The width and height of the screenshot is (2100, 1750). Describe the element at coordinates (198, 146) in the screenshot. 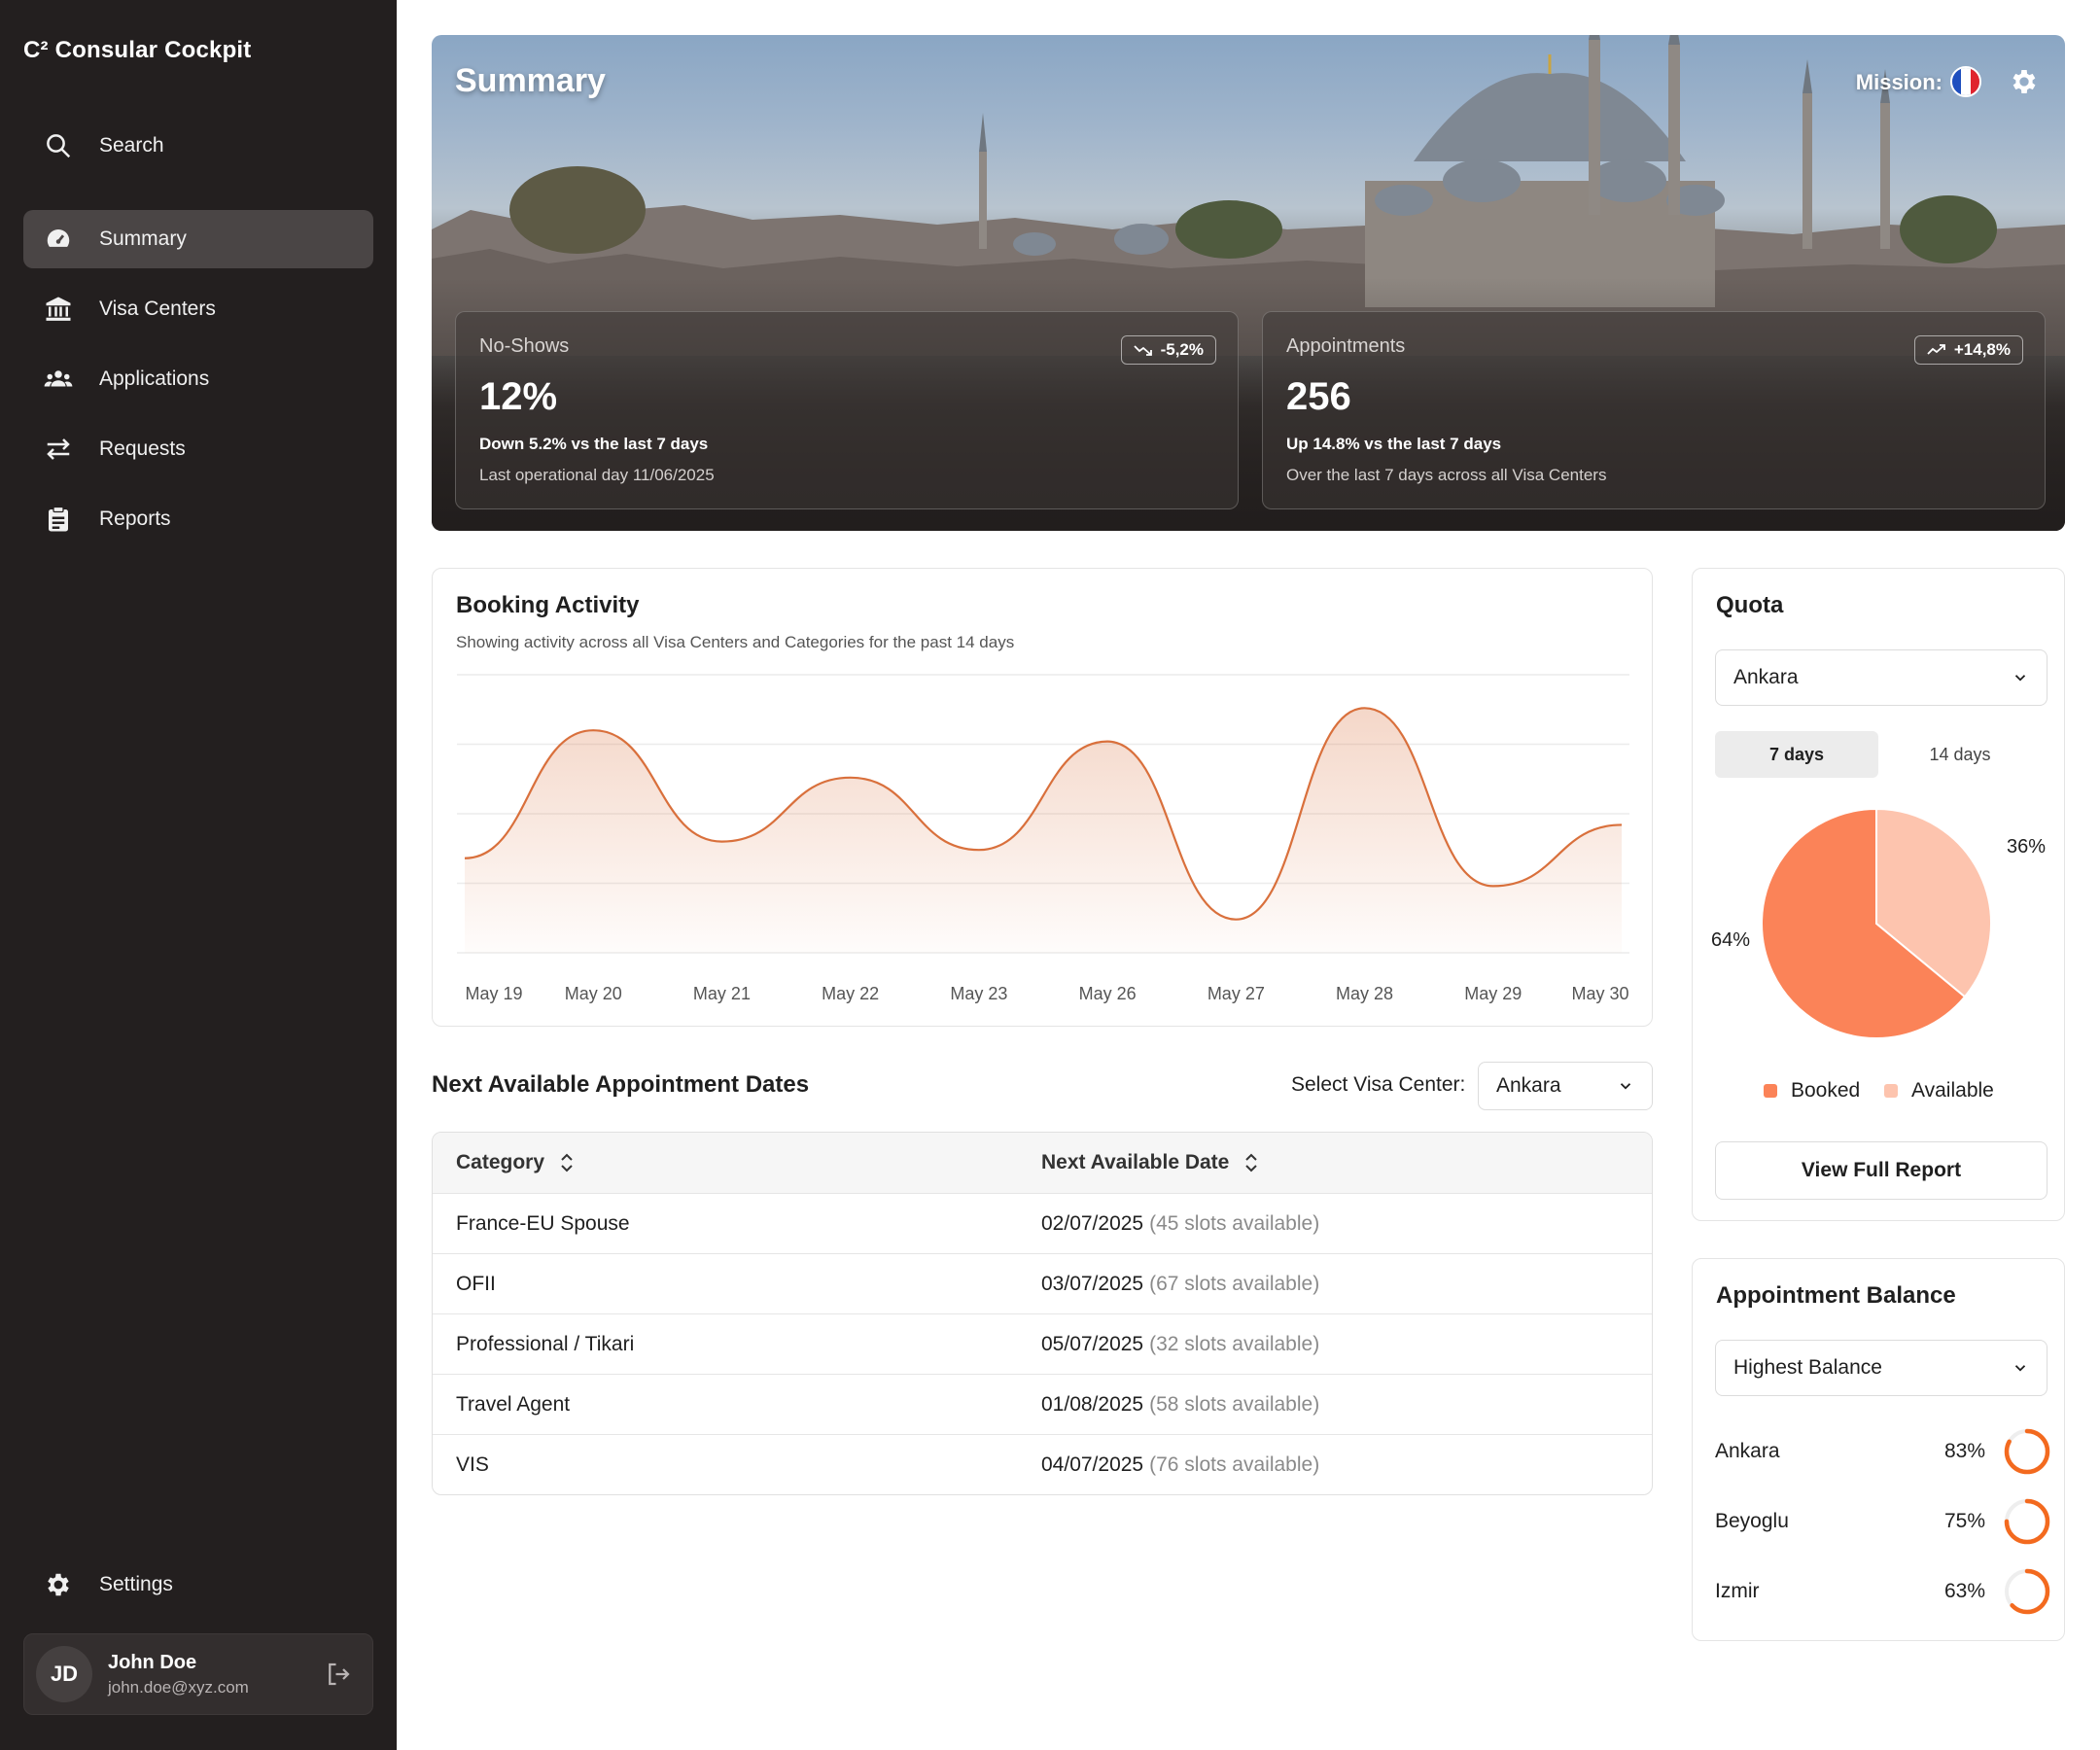

I see `search-button: Search` at that location.